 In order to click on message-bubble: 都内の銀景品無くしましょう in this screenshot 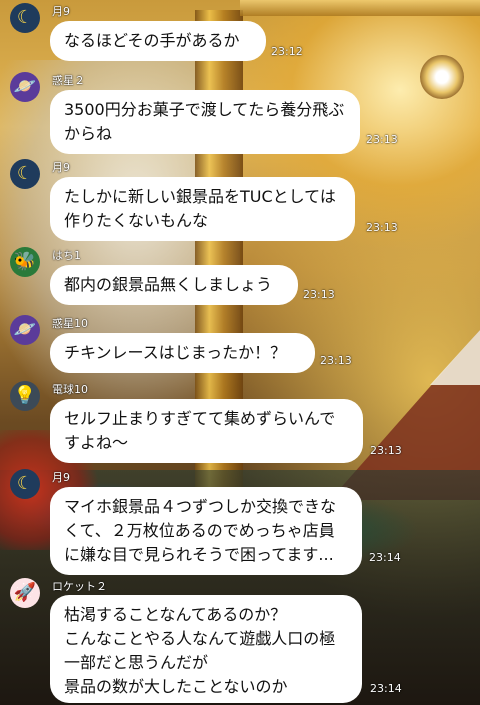, I will do `click(174, 285)`.